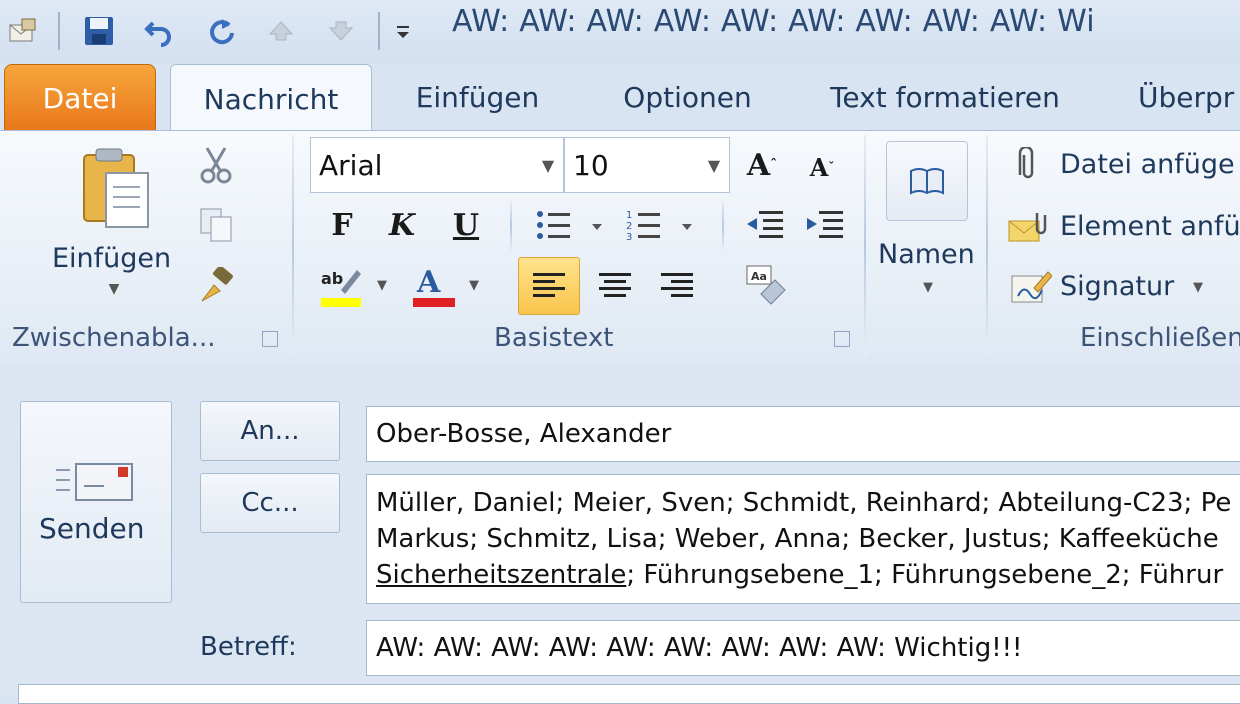 The height and width of the screenshot is (704, 1240). What do you see at coordinates (116, 188) in the screenshot?
I see `paste-icon` at bounding box center [116, 188].